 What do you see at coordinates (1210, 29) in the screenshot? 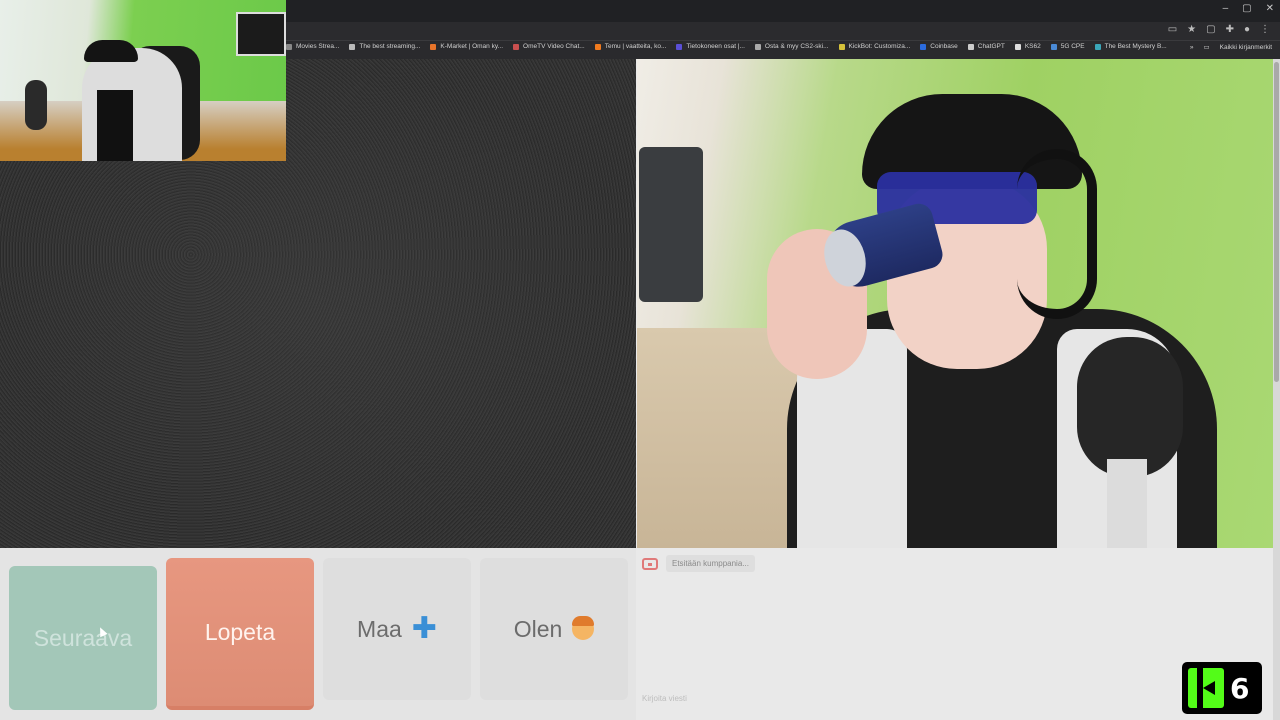
I see `extensions-icon: ▢` at bounding box center [1210, 29].